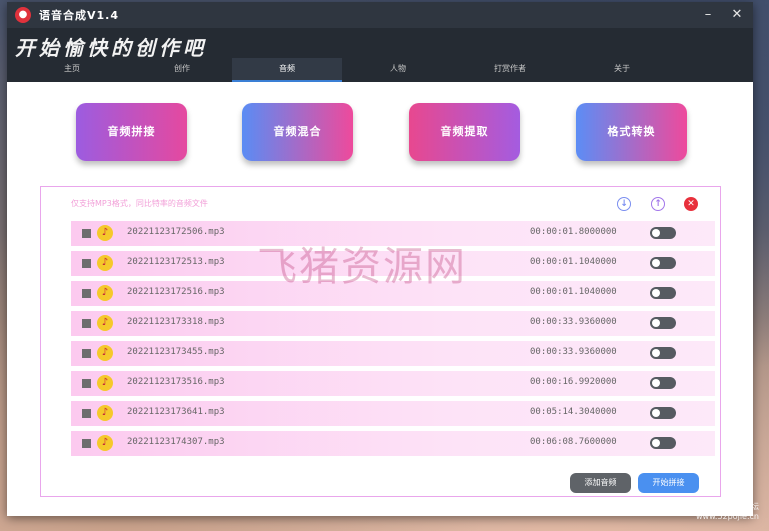  What do you see at coordinates (393, 443) in the screenshot?
I see `file-row: ♪ 20221123174307.mp3 00:06:08.7600000` at bounding box center [393, 443].